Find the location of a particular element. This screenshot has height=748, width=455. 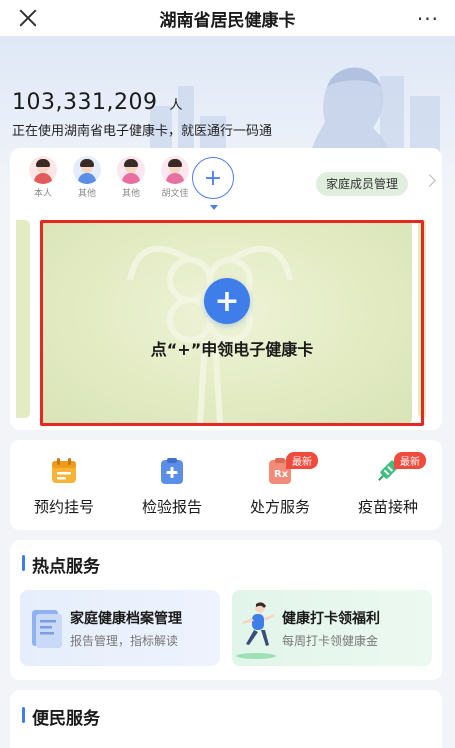

selected-caret-icon is located at coordinates (214, 207).